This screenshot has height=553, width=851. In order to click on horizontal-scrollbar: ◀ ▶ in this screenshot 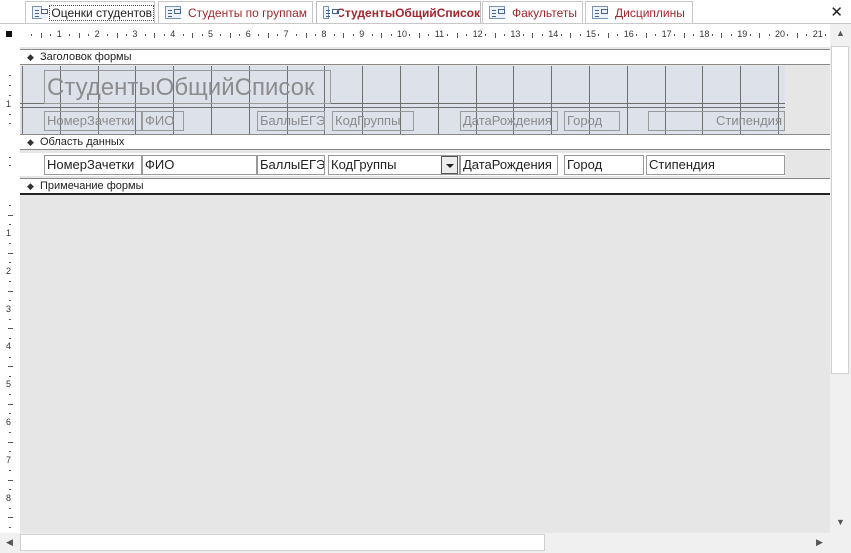, I will do `click(415, 543)`.